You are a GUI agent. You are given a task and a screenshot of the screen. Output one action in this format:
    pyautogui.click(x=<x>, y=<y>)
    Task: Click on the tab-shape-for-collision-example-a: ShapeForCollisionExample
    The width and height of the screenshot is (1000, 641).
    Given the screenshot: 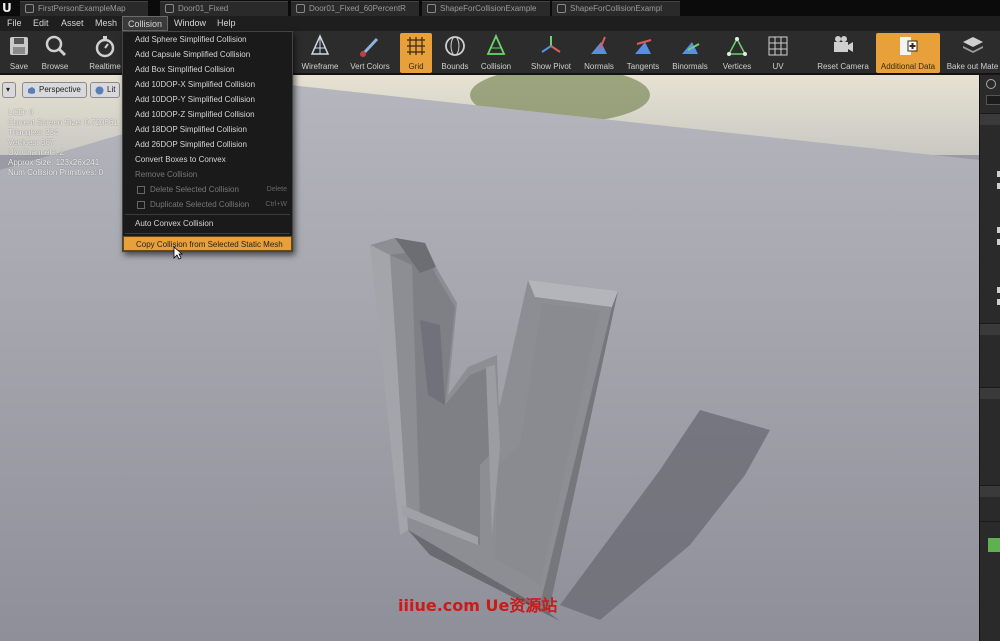 What is the action you would take?
    pyautogui.click(x=486, y=8)
    